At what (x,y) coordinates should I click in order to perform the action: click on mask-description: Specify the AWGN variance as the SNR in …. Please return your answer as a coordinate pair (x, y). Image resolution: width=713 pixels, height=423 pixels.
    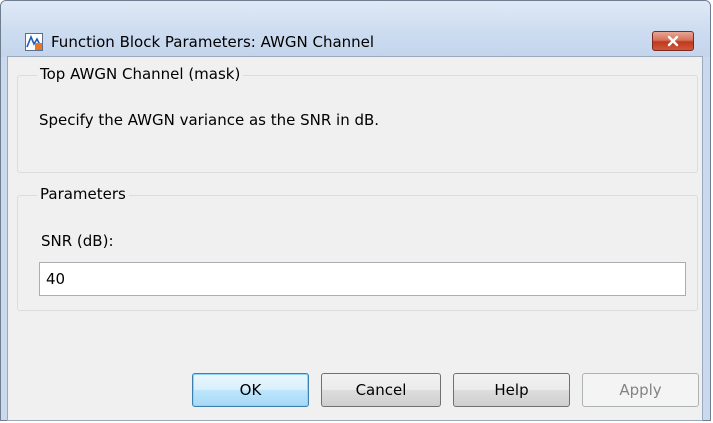
    Looking at the image, I should click on (209, 120).